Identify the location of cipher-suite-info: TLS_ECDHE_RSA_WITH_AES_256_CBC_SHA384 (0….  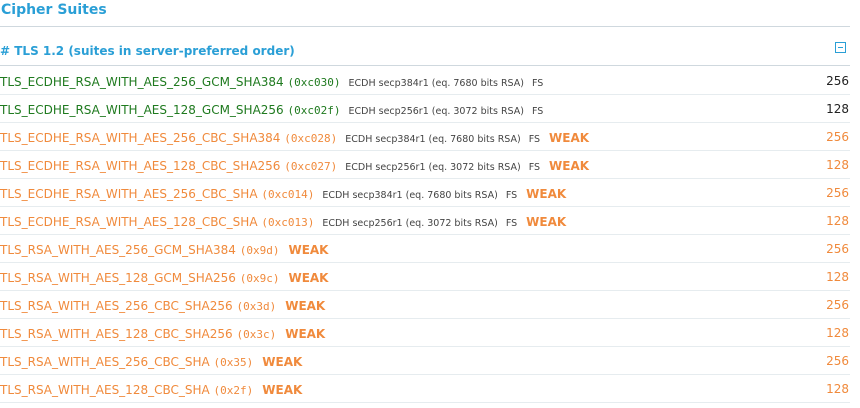
(294, 138).